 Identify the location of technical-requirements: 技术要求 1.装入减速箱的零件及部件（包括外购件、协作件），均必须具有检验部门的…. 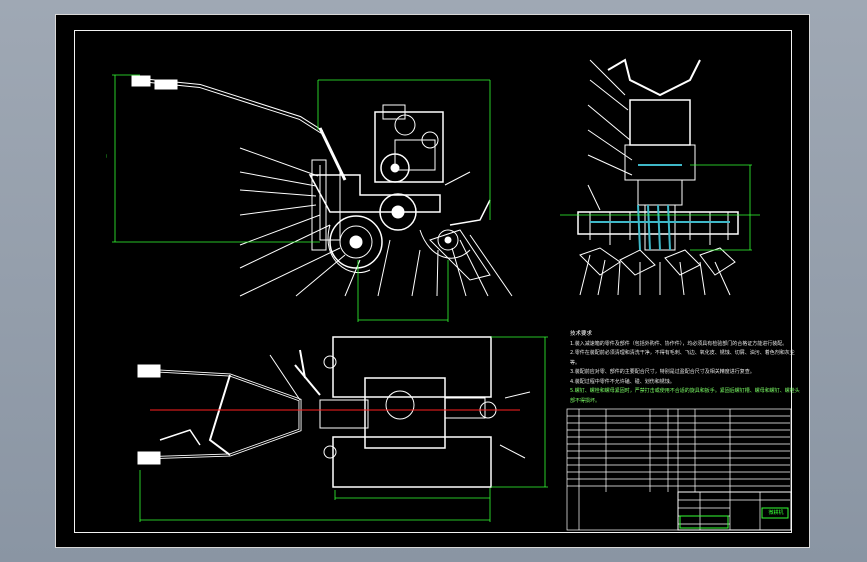
(685, 368).